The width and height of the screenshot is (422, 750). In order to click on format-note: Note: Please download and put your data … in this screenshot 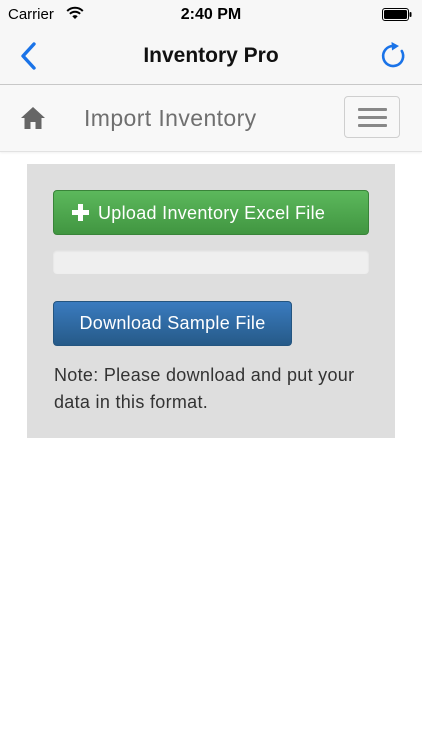, I will do `click(204, 388)`.